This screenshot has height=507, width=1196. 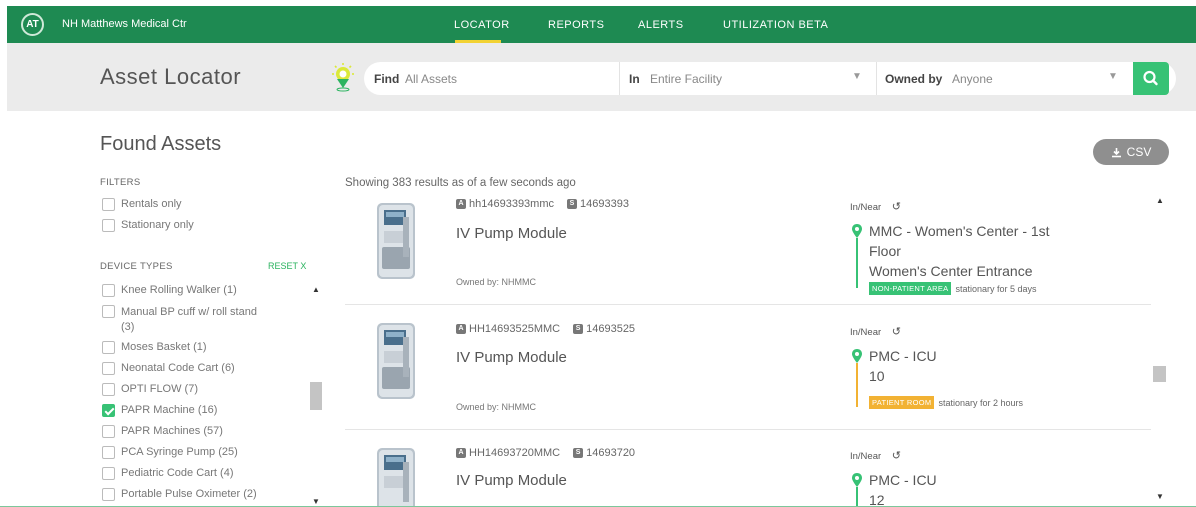 I want to click on device-type-item: Moses Basket (1), so click(x=154, y=347).